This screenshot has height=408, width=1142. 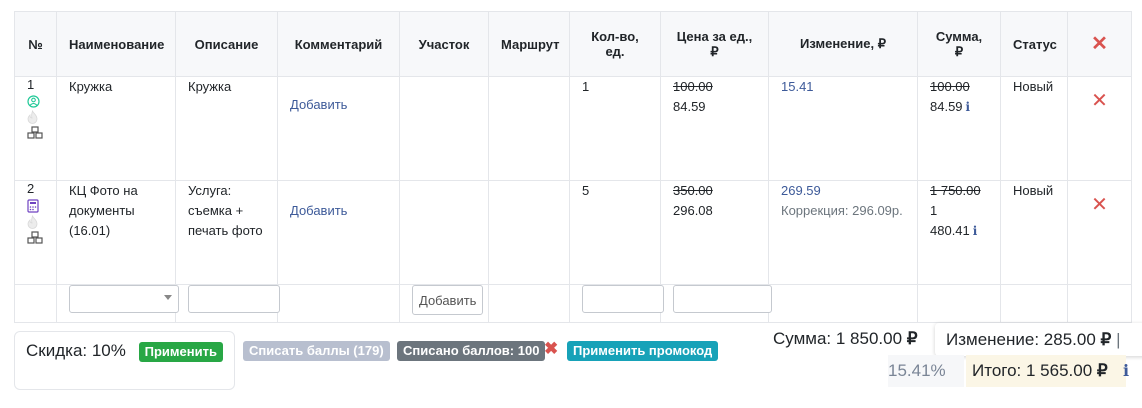 I want to click on sum-new-wrap: 84.59 i, so click(x=959, y=107).